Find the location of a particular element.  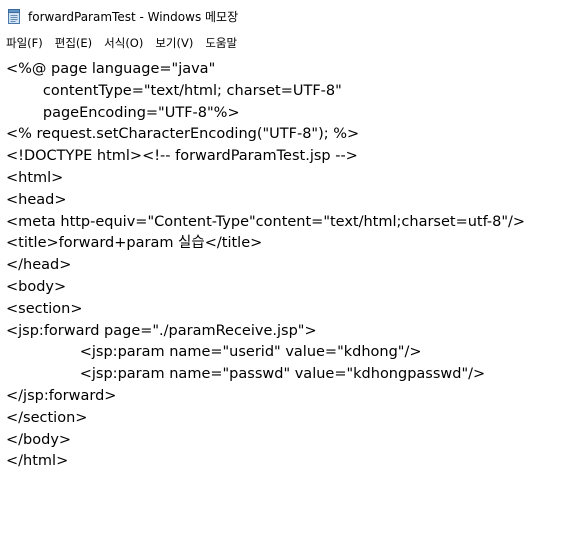

menu-help: 도움말 is located at coordinates (221, 43).